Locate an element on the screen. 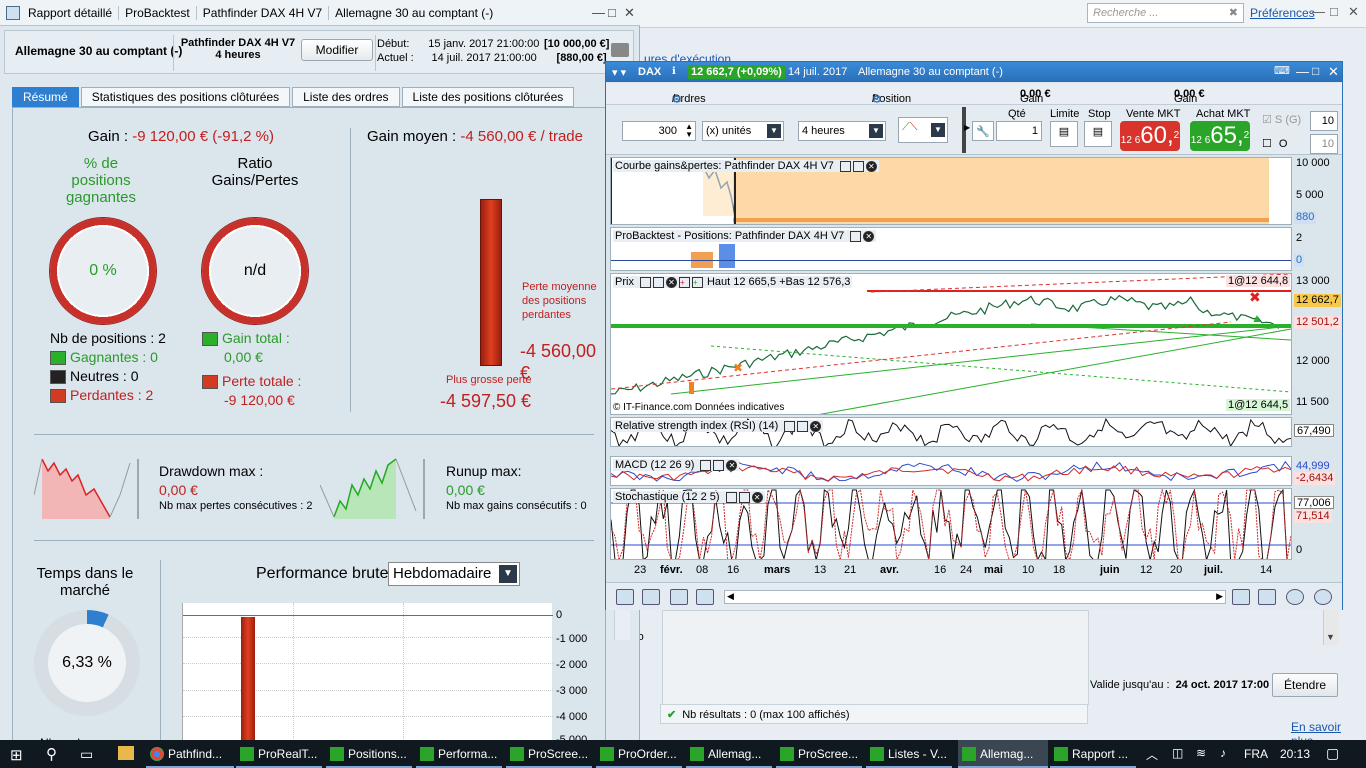 The height and width of the screenshot is (768, 1366). units-select: (x) unités ▼ is located at coordinates (743, 131).